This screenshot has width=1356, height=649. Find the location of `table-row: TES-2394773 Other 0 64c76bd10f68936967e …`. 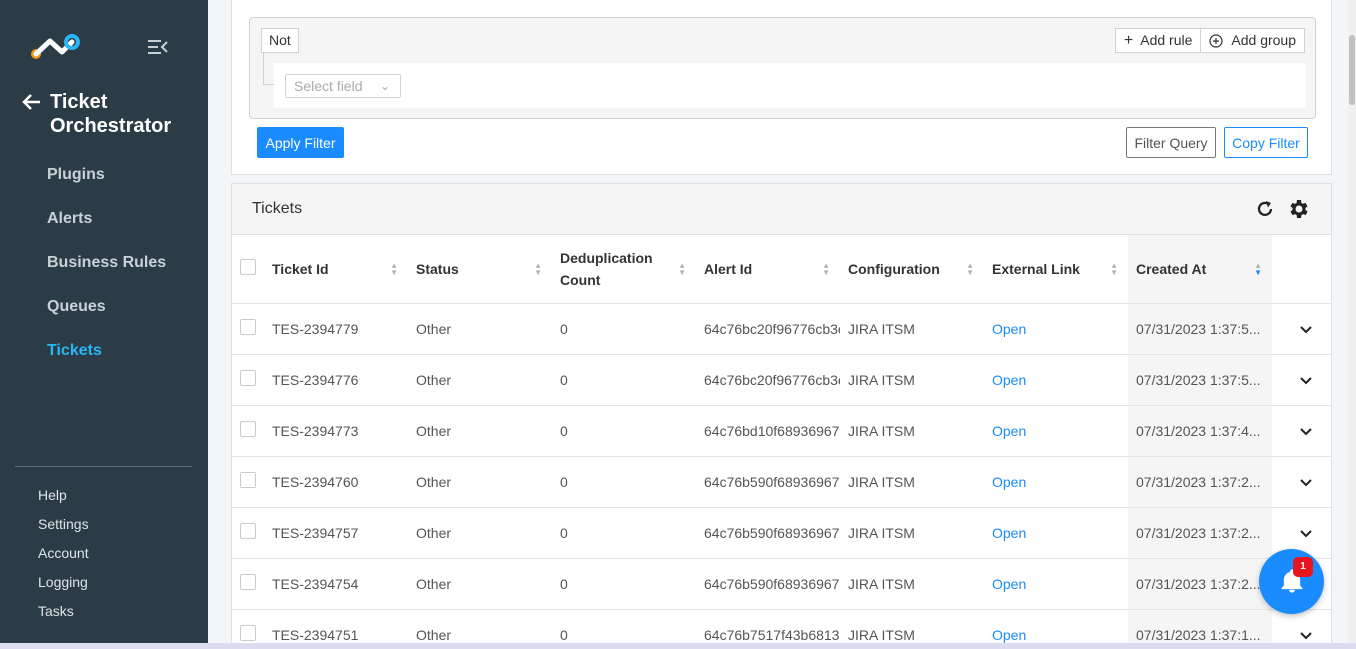

table-row: TES-2394773 Other 0 64c76bd10f68936967e … is located at coordinates (781, 431).